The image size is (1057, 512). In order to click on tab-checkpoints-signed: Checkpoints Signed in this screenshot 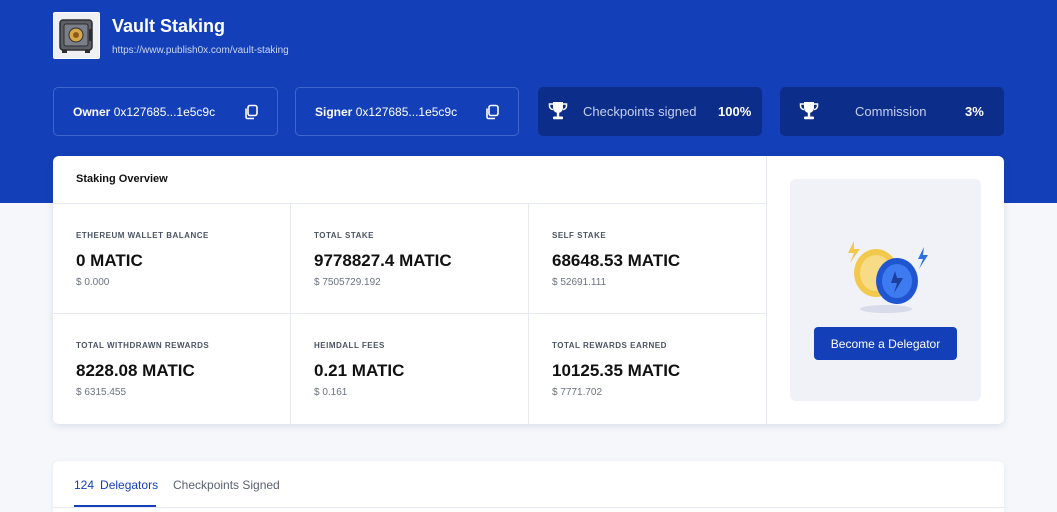, I will do `click(226, 485)`.